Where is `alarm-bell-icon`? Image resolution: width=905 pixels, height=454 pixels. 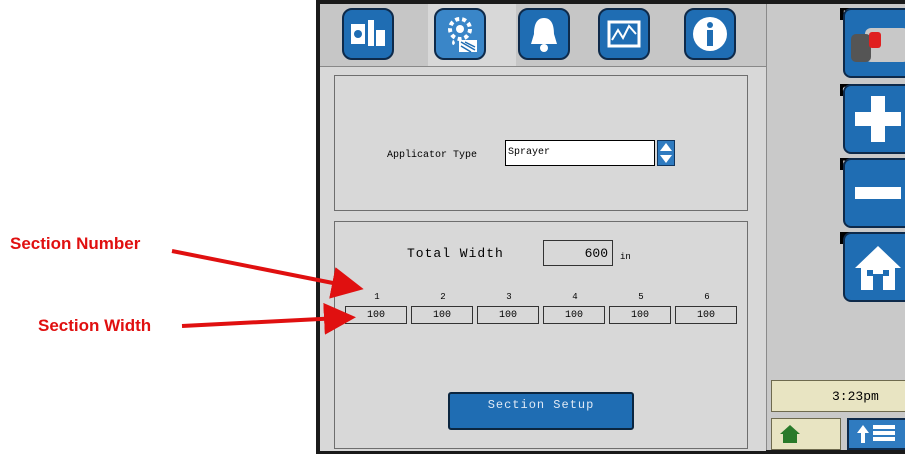
alarm-bell-icon is located at coordinates (544, 35).